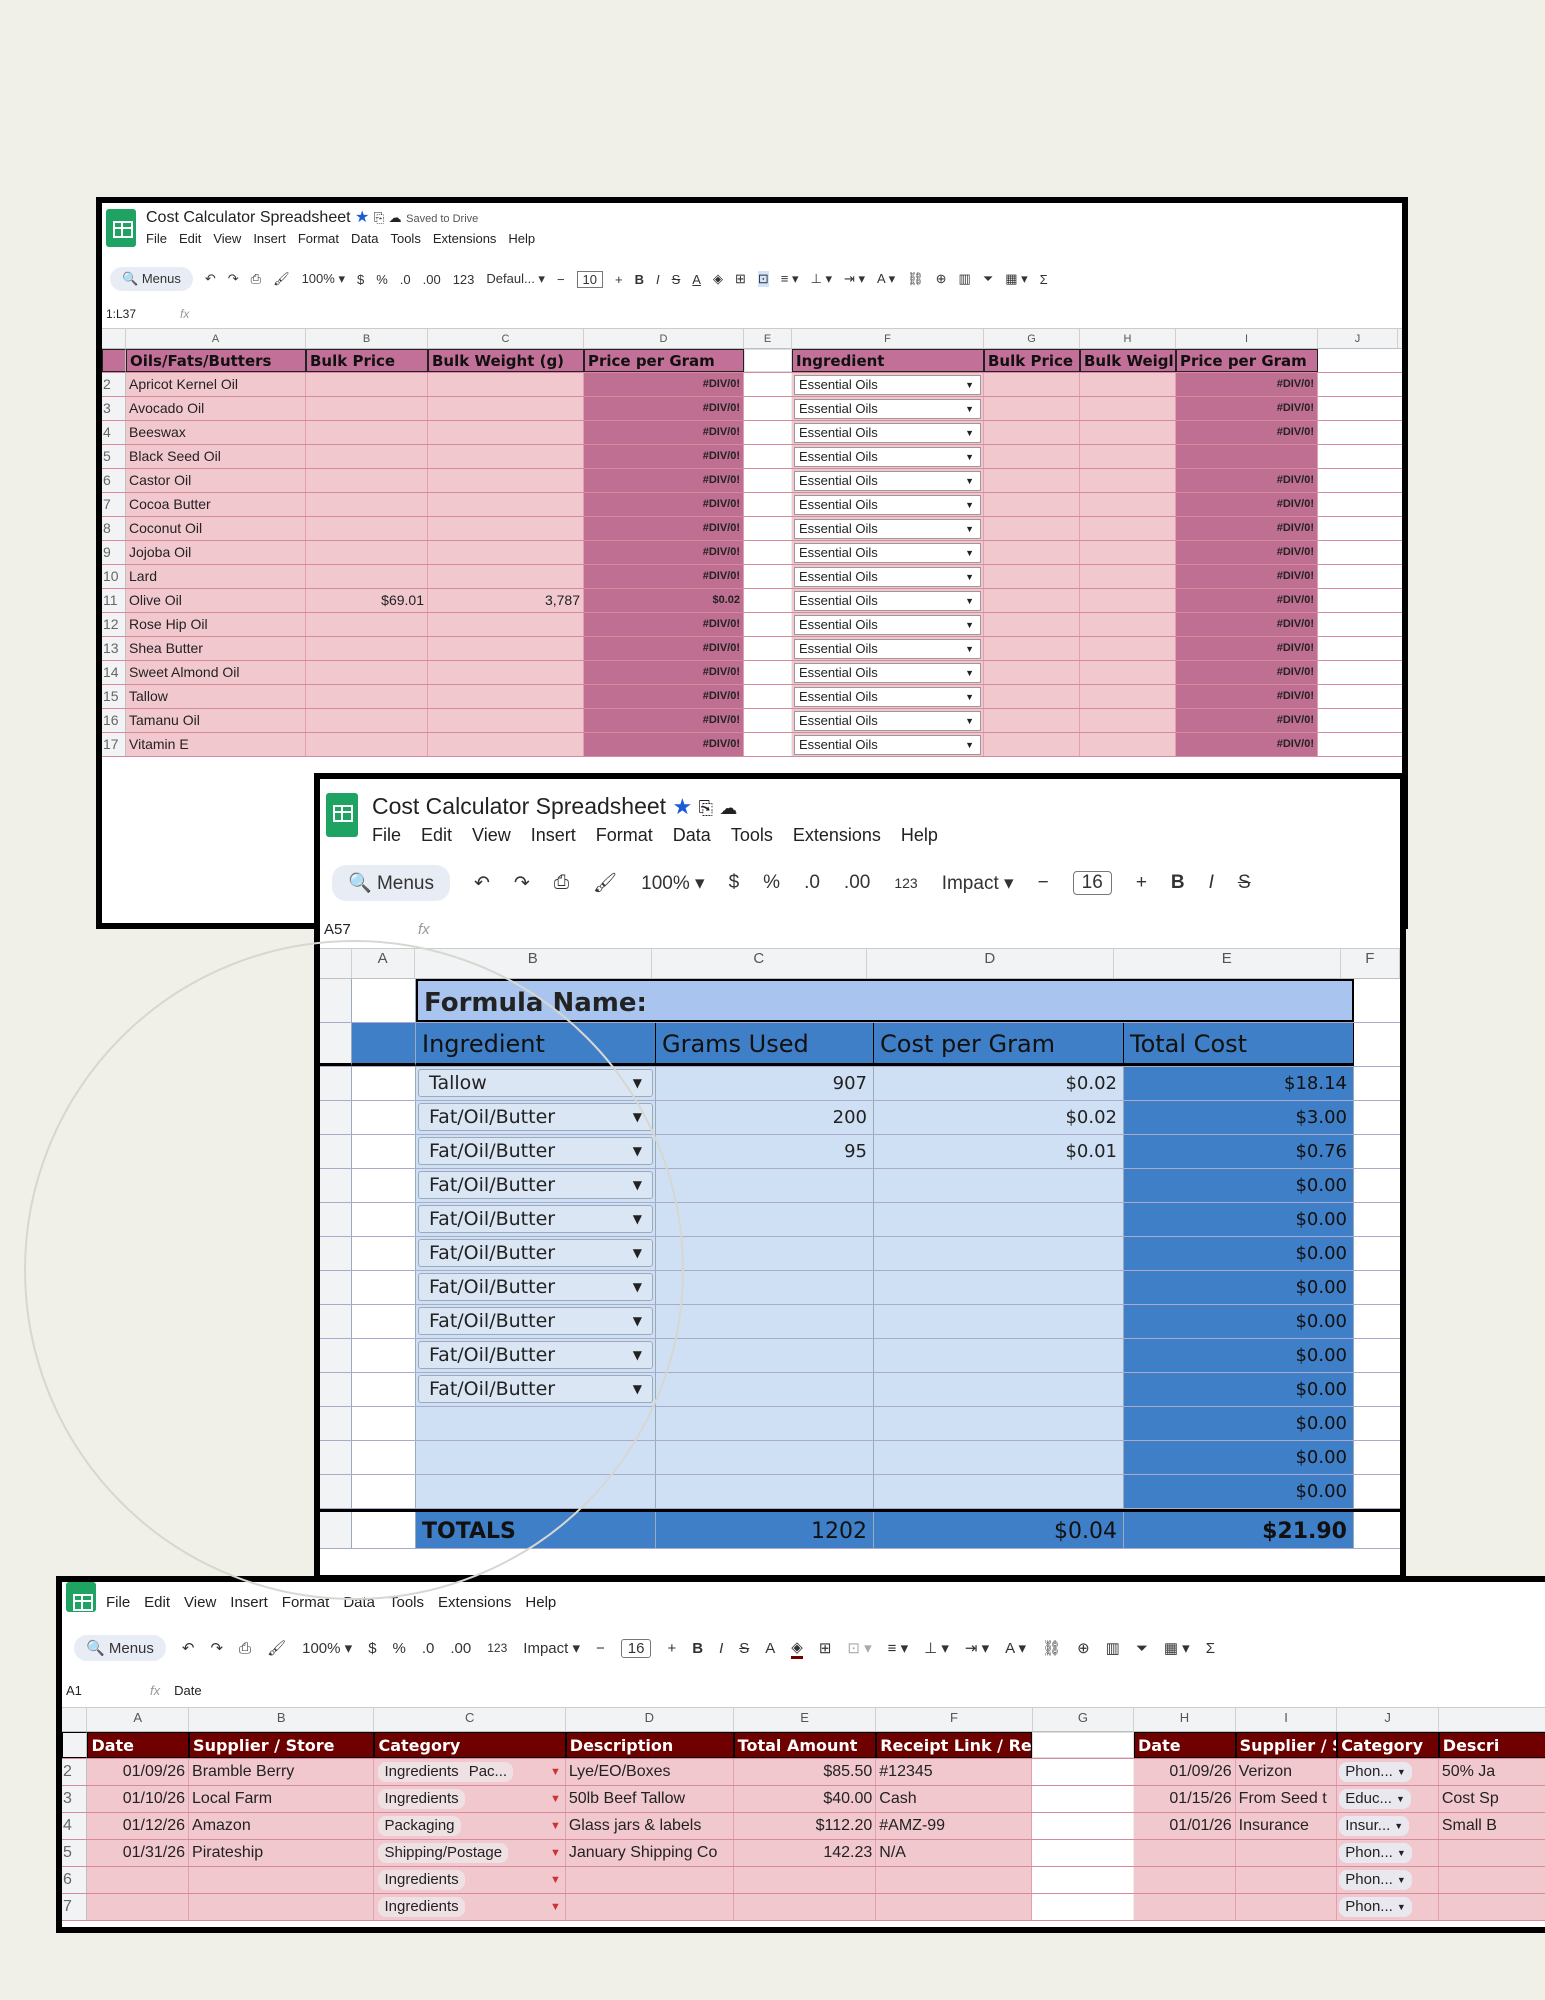  I want to click on header-cell: Grams Used, so click(765, 1044).